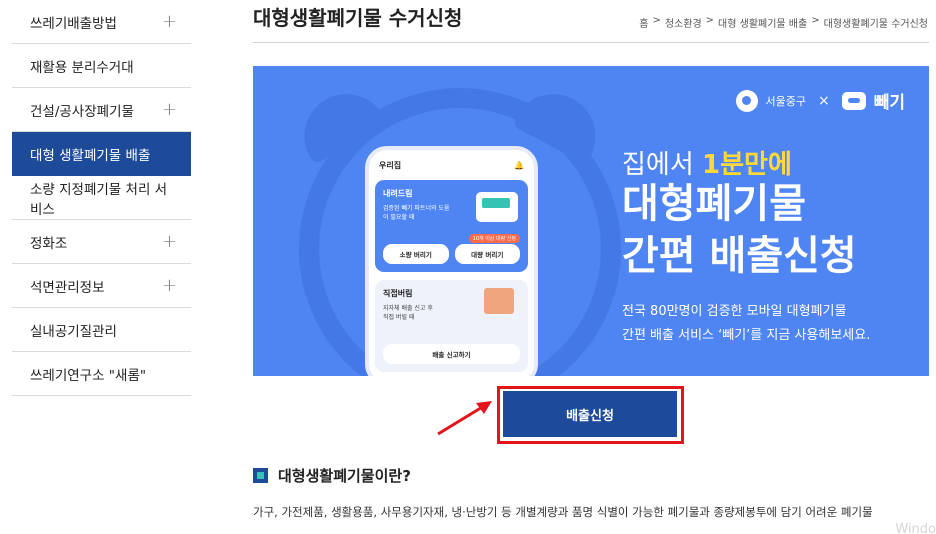 This screenshot has width=936, height=534. Describe the element at coordinates (73, 23) in the screenshot. I see `sidebar-item-label: 쓰레기배출방법` at that location.